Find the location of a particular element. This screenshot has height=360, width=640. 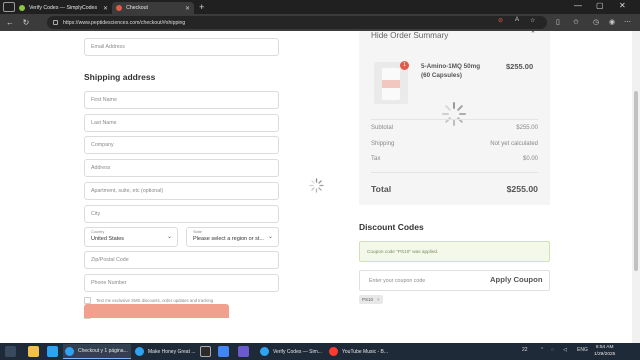

subtotal-value: $255.00 is located at coordinates (527, 128).